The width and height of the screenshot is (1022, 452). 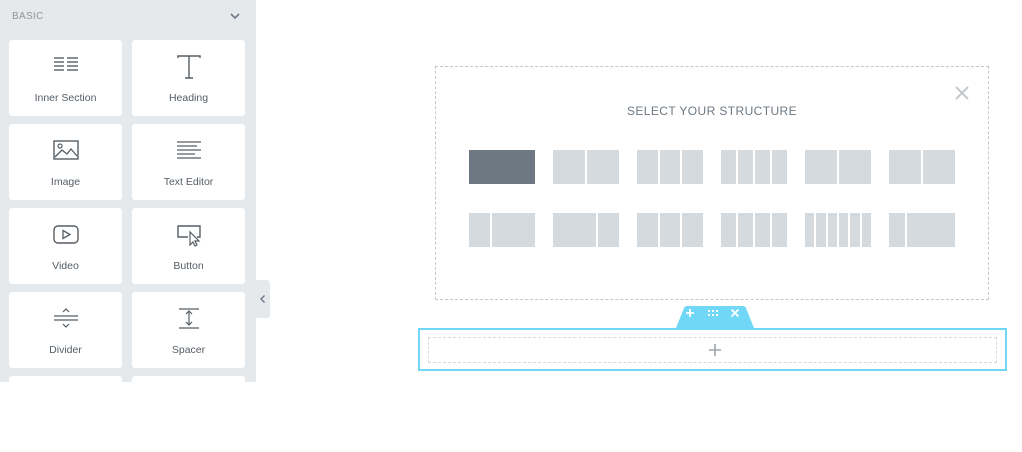 I want to click on text-editor-icon, so click(x=188, y=150).